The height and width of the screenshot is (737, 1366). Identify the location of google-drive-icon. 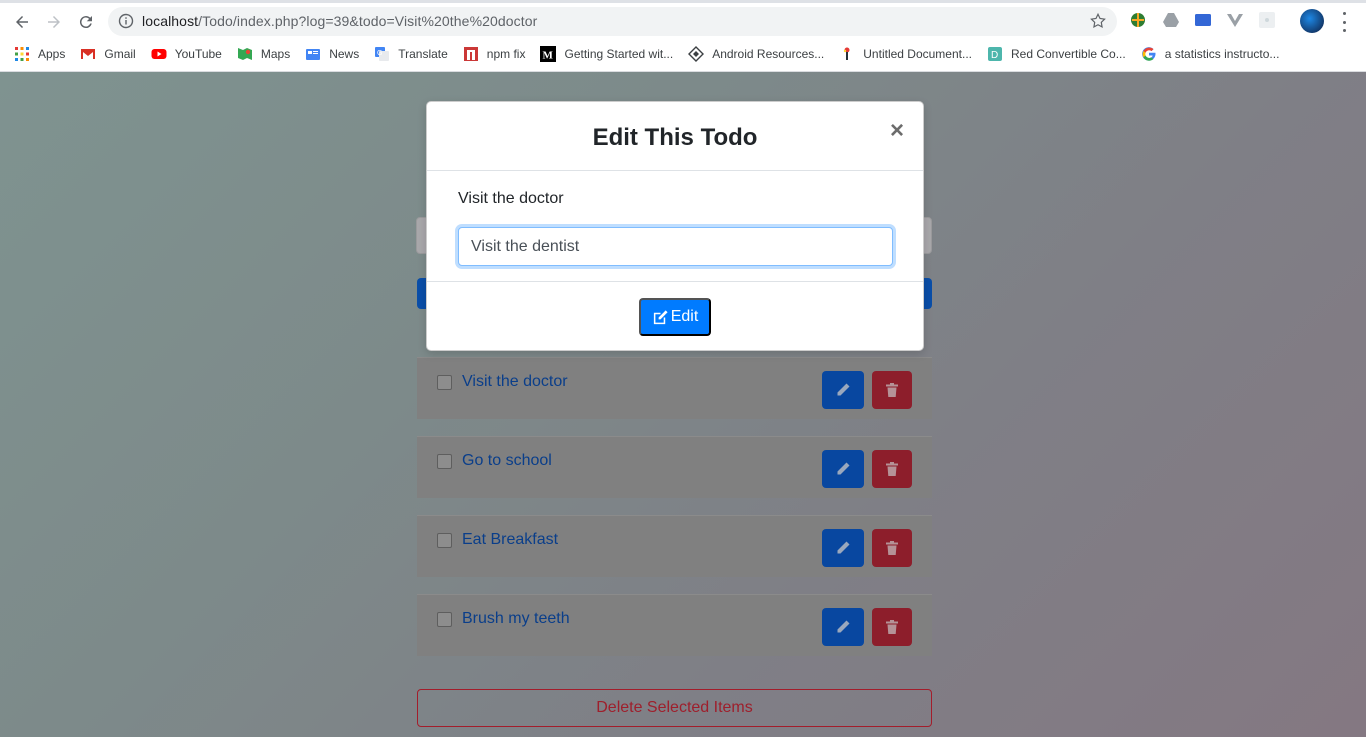
(1171, 20).